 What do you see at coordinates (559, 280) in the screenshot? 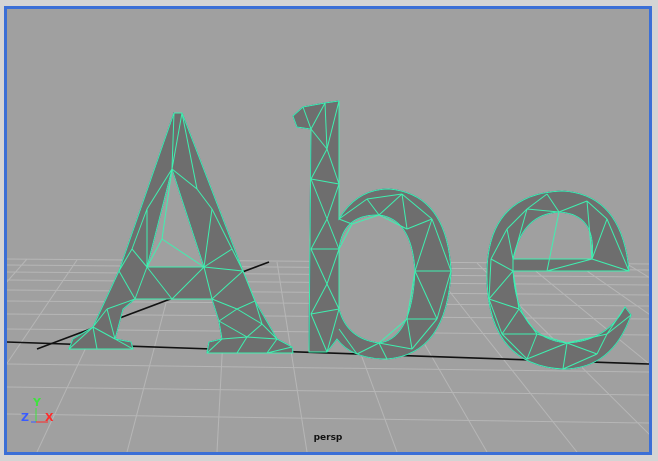
I see `letter-e-mesh` at bounding box center [559, 280].